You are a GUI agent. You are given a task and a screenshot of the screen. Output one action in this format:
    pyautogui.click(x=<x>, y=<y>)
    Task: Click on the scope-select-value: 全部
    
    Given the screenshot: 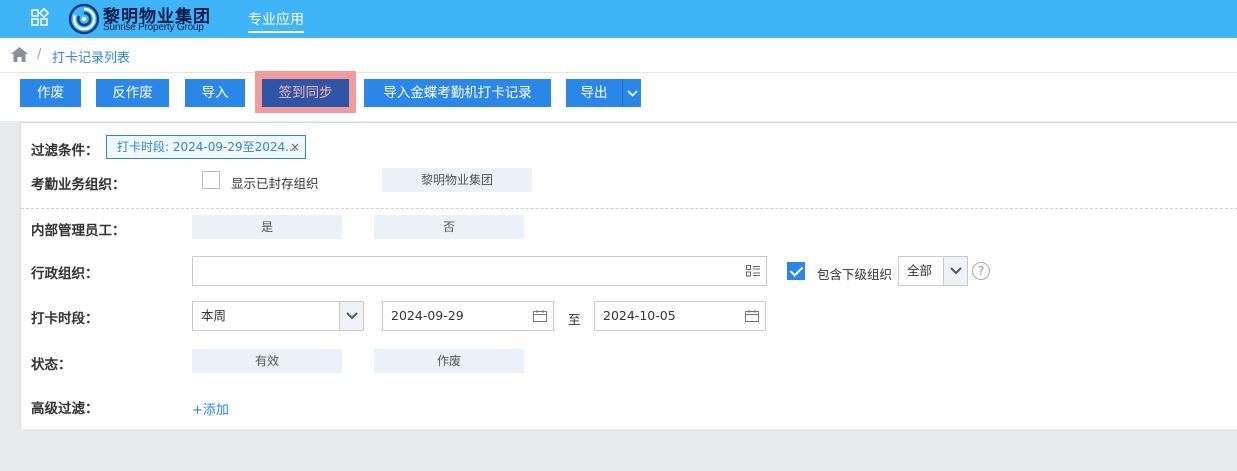 What is the action you would take?
    pyautogui.click(x=920, y=270)
    